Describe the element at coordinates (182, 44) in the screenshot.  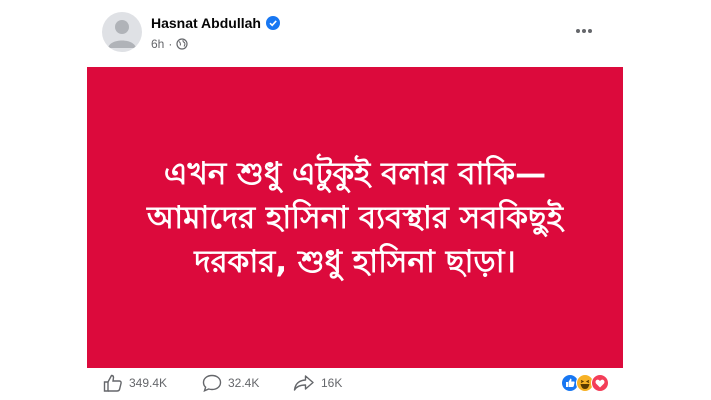
I see `globe-icon` at that location.